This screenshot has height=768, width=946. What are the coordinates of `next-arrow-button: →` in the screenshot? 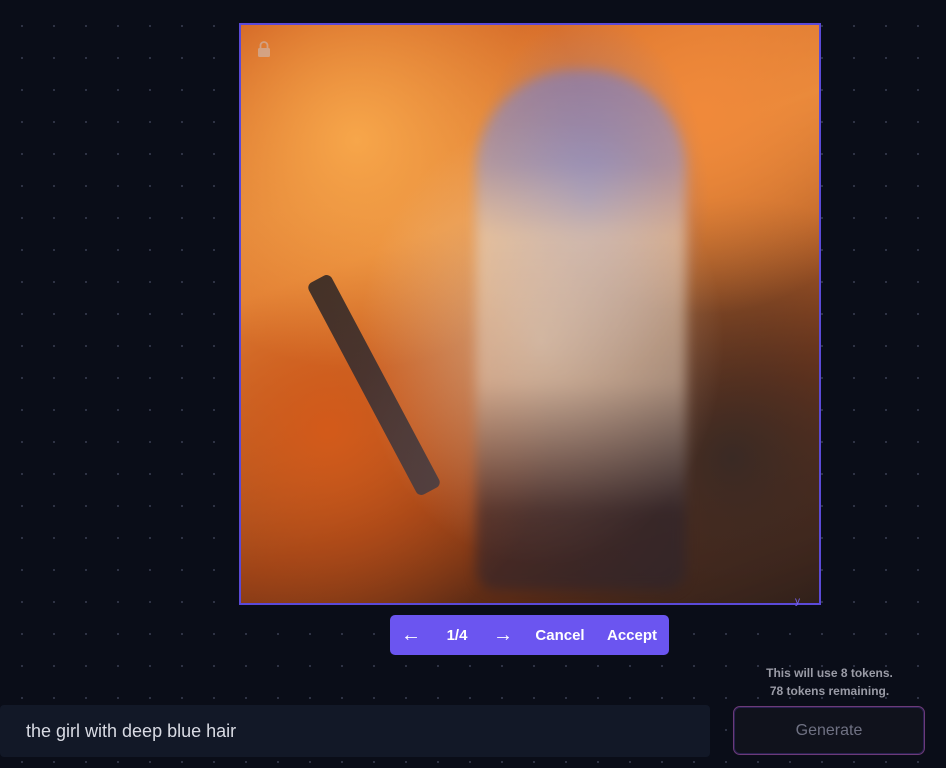 It's located at (503, 635).